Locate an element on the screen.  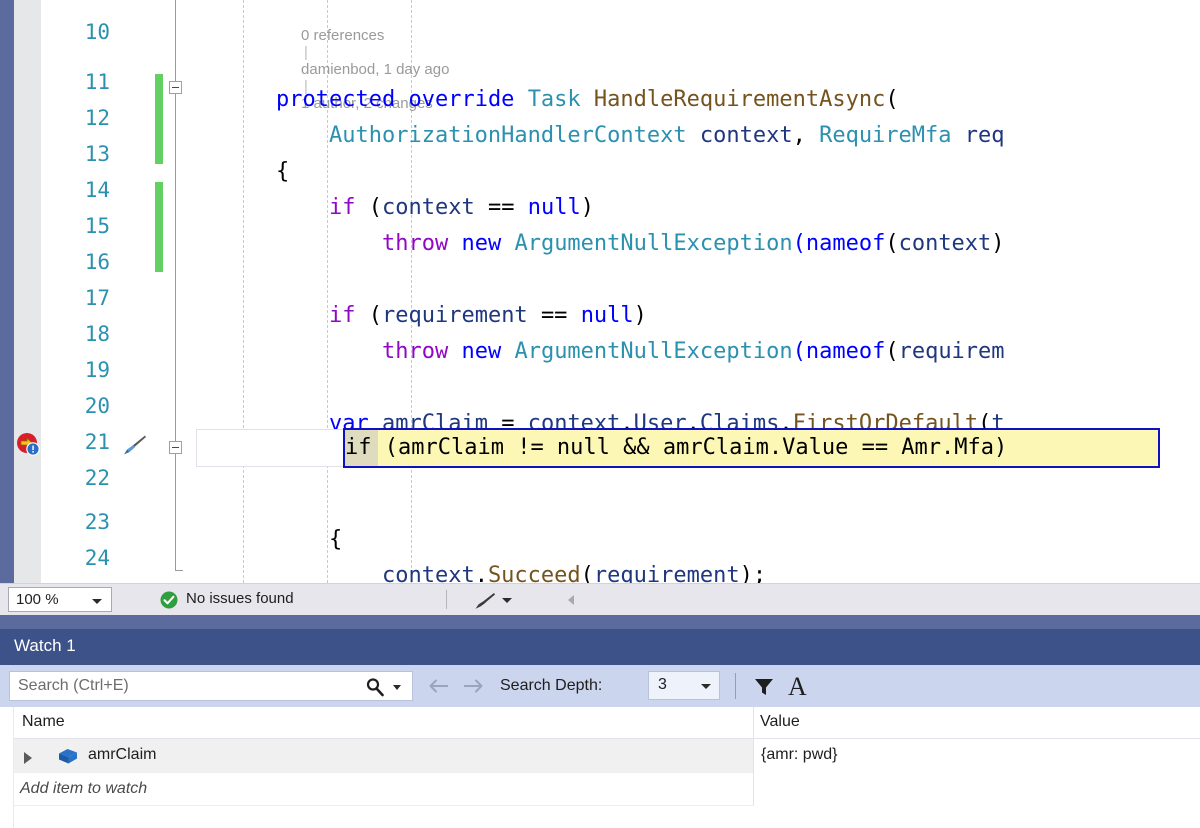
zoom-level-dropdown: 100 % is located at coordinates (60, 599).